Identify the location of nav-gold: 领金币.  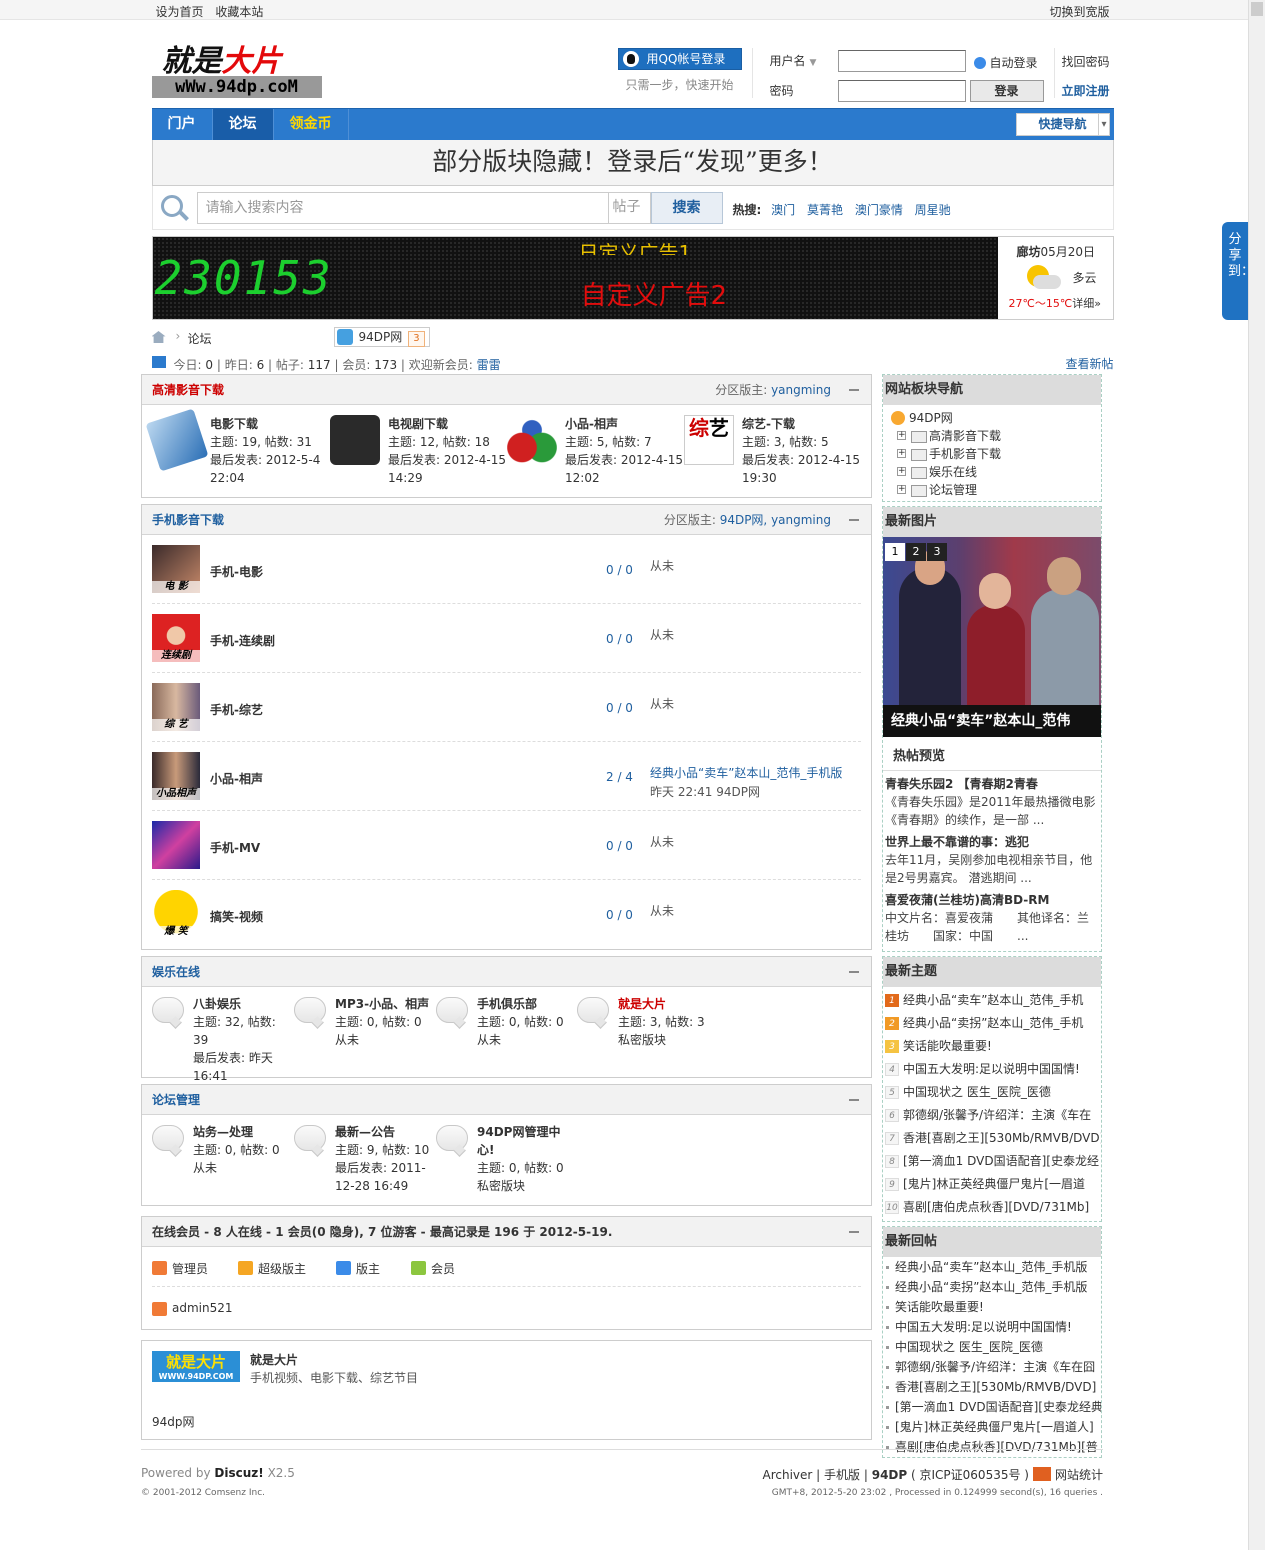
(311, 124).